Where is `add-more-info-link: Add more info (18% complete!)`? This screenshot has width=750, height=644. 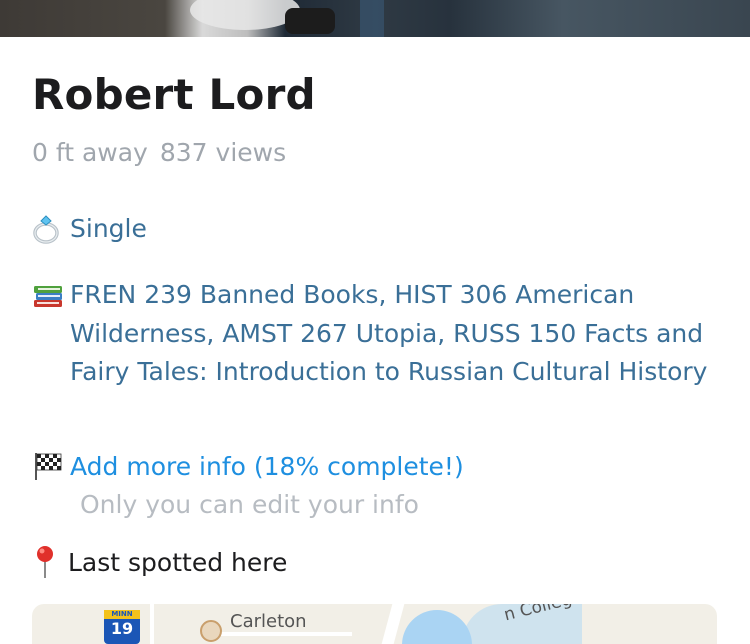
add-more-info-link: Add more info (18% complete!) is located at coordinates (267, 467).